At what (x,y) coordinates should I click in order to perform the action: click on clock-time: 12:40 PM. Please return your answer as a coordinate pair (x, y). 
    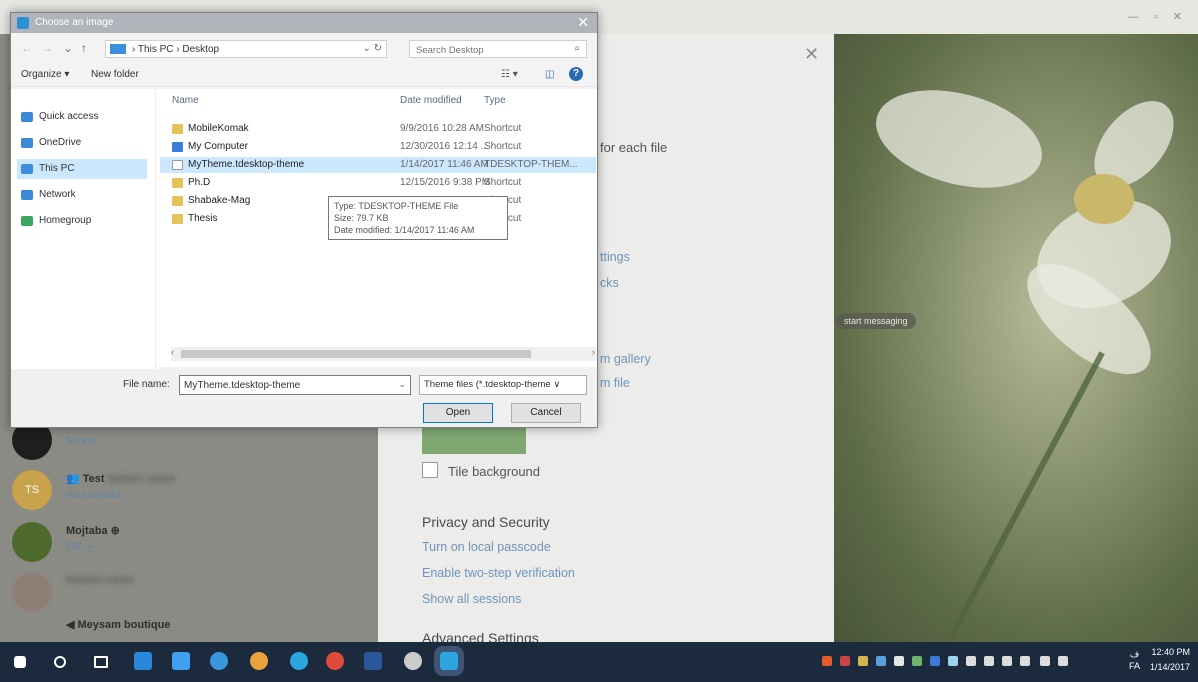
    Looking at the image, I should click on (1170, 652).